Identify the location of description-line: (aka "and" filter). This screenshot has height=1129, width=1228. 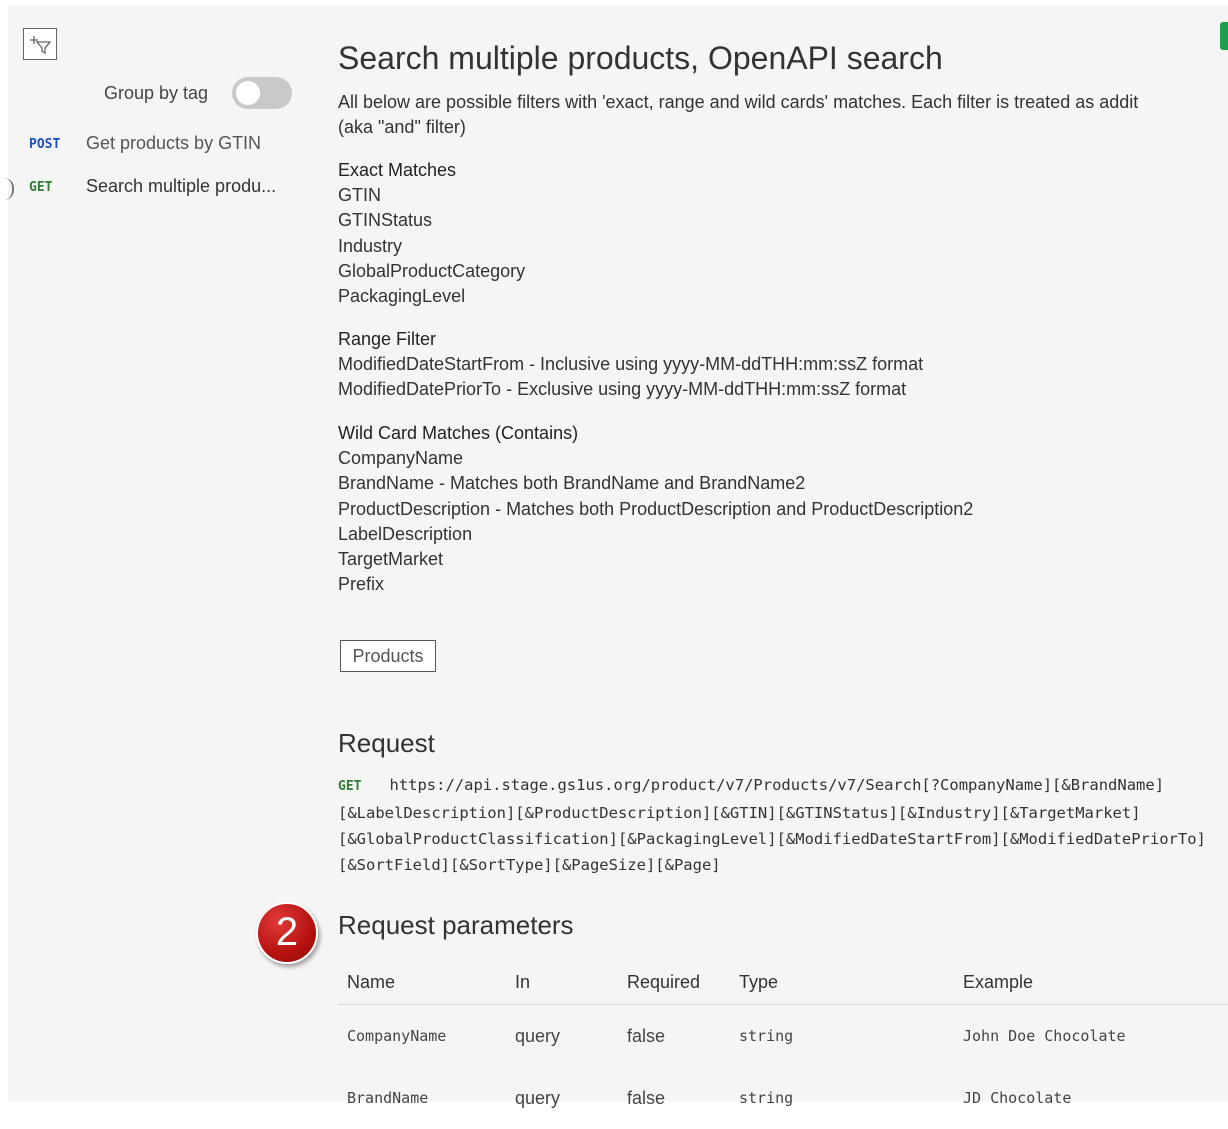
(402, 127).